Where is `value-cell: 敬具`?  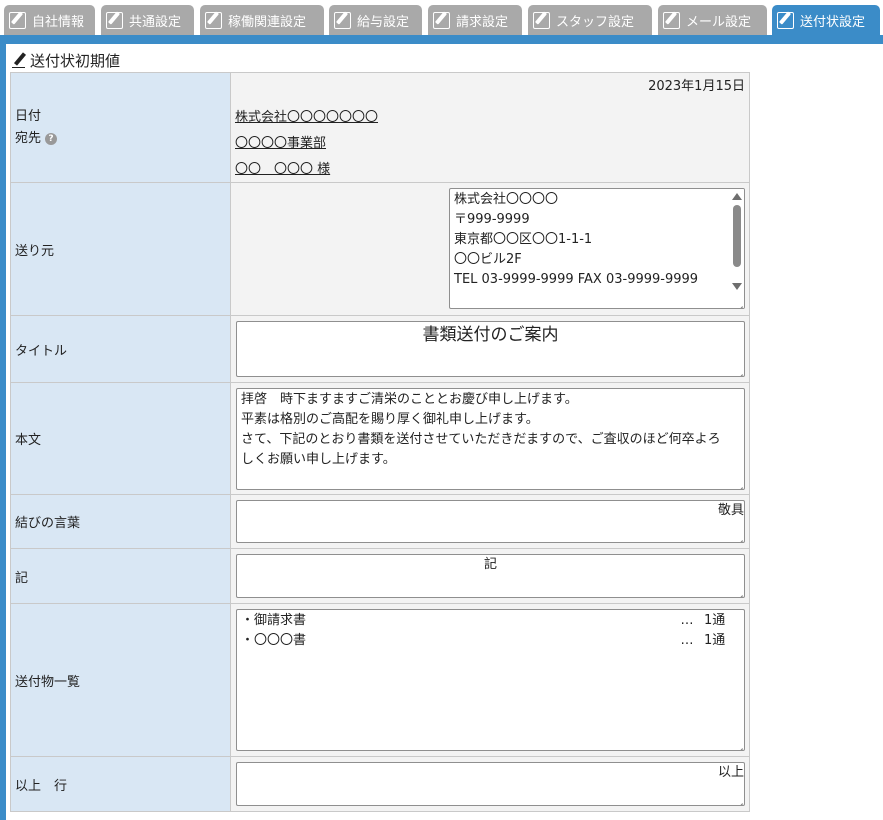
value-cell: 敬具 is located at coordinates (490, 521).